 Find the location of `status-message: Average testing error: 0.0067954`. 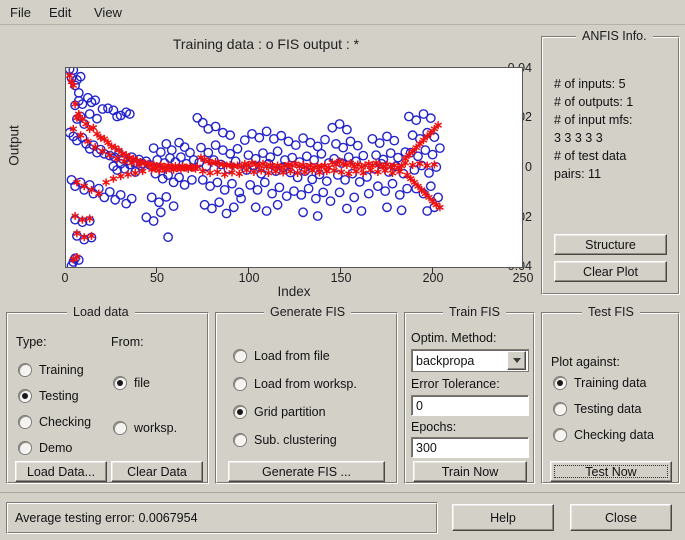

status-message: Average testing error: 0.0067954 is located at coordinates (222, 518).